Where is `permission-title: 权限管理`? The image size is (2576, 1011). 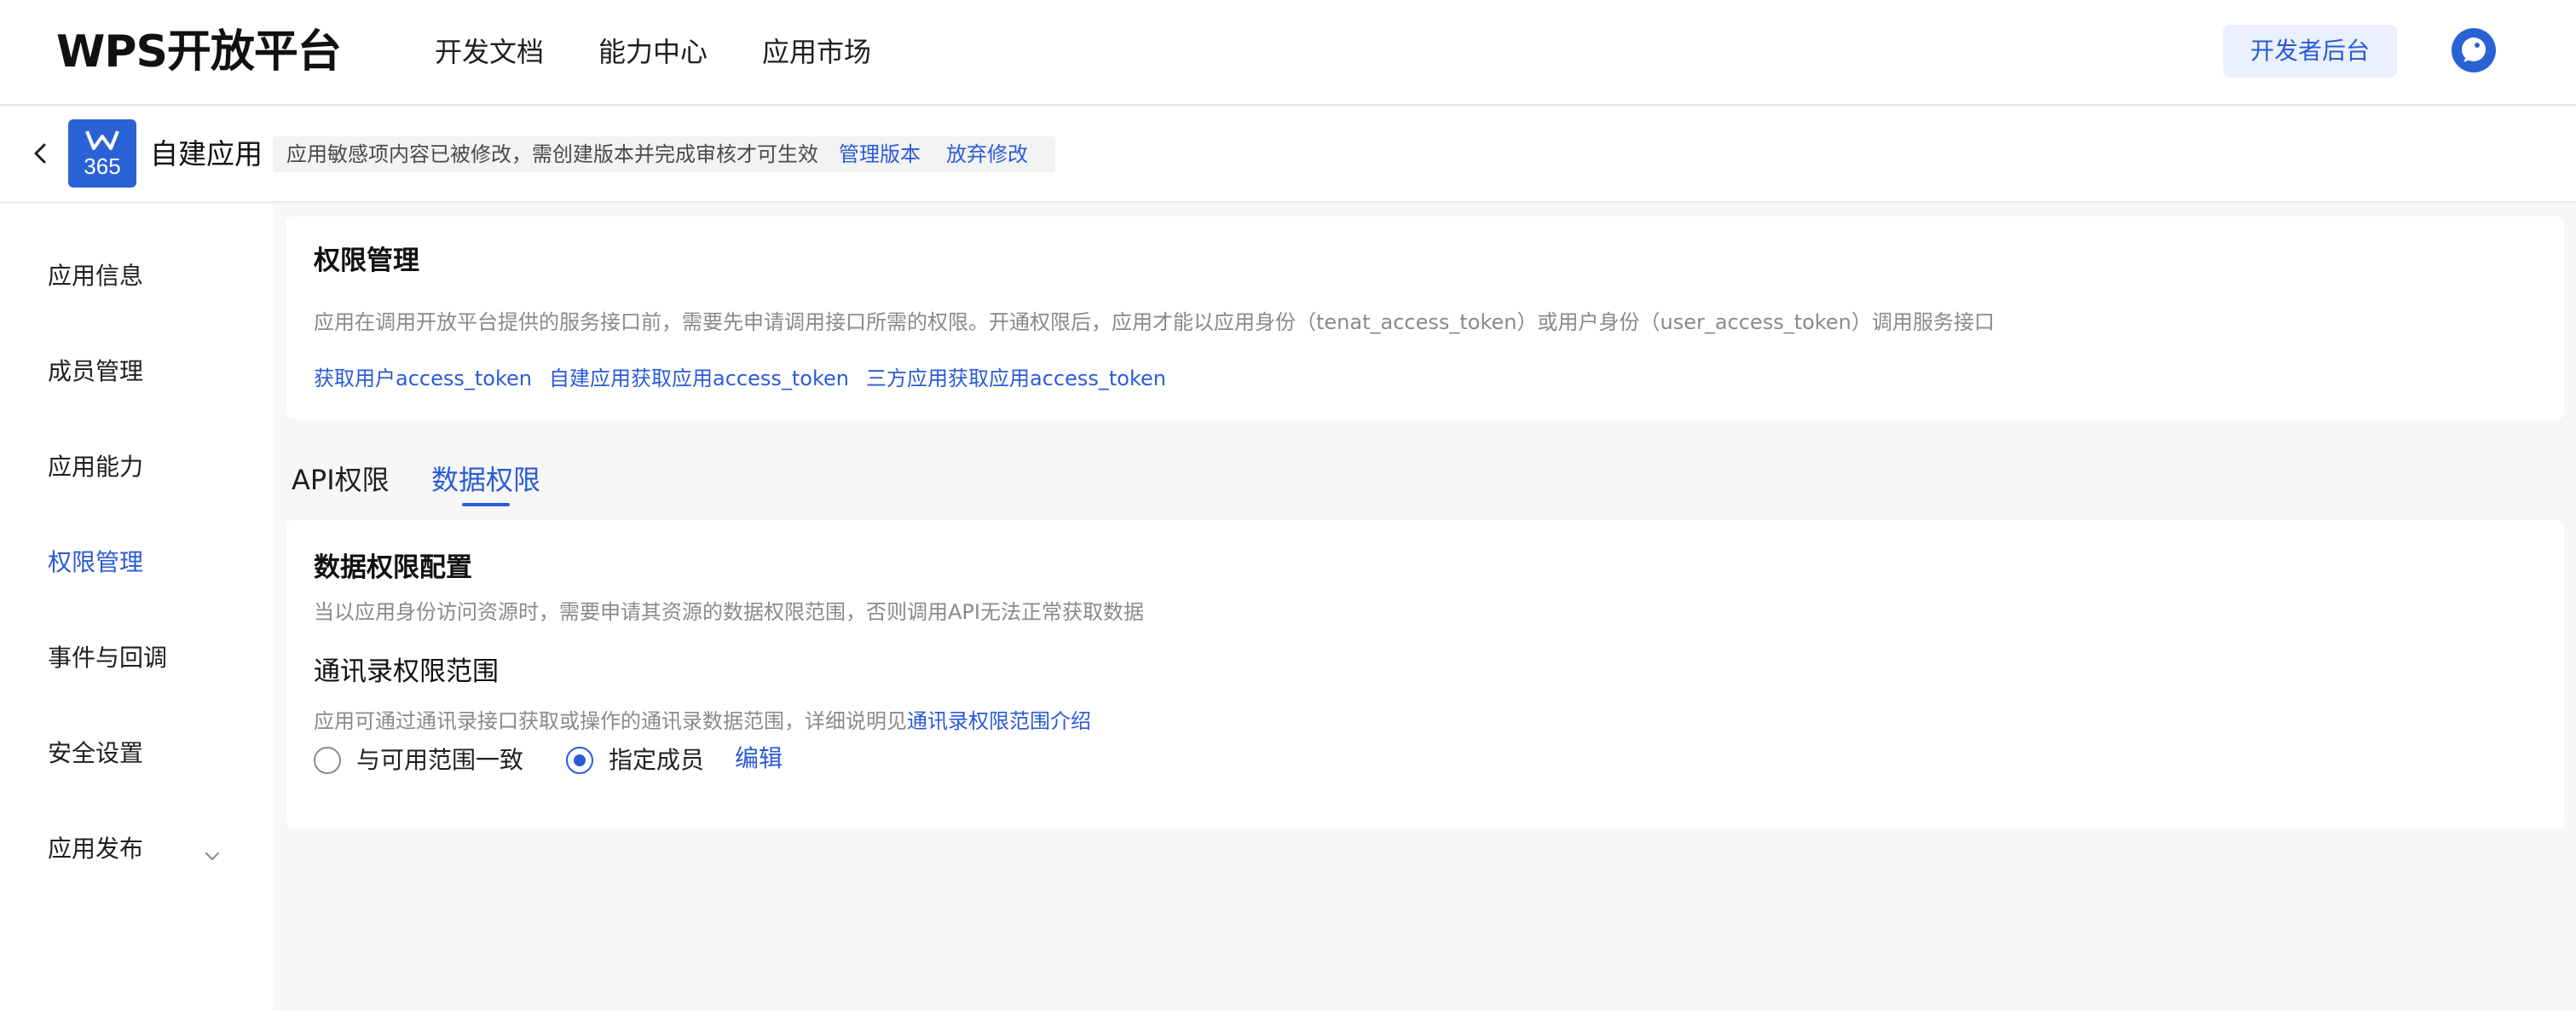
permission-title: 权限管理 is located at coordinates (366, 261).